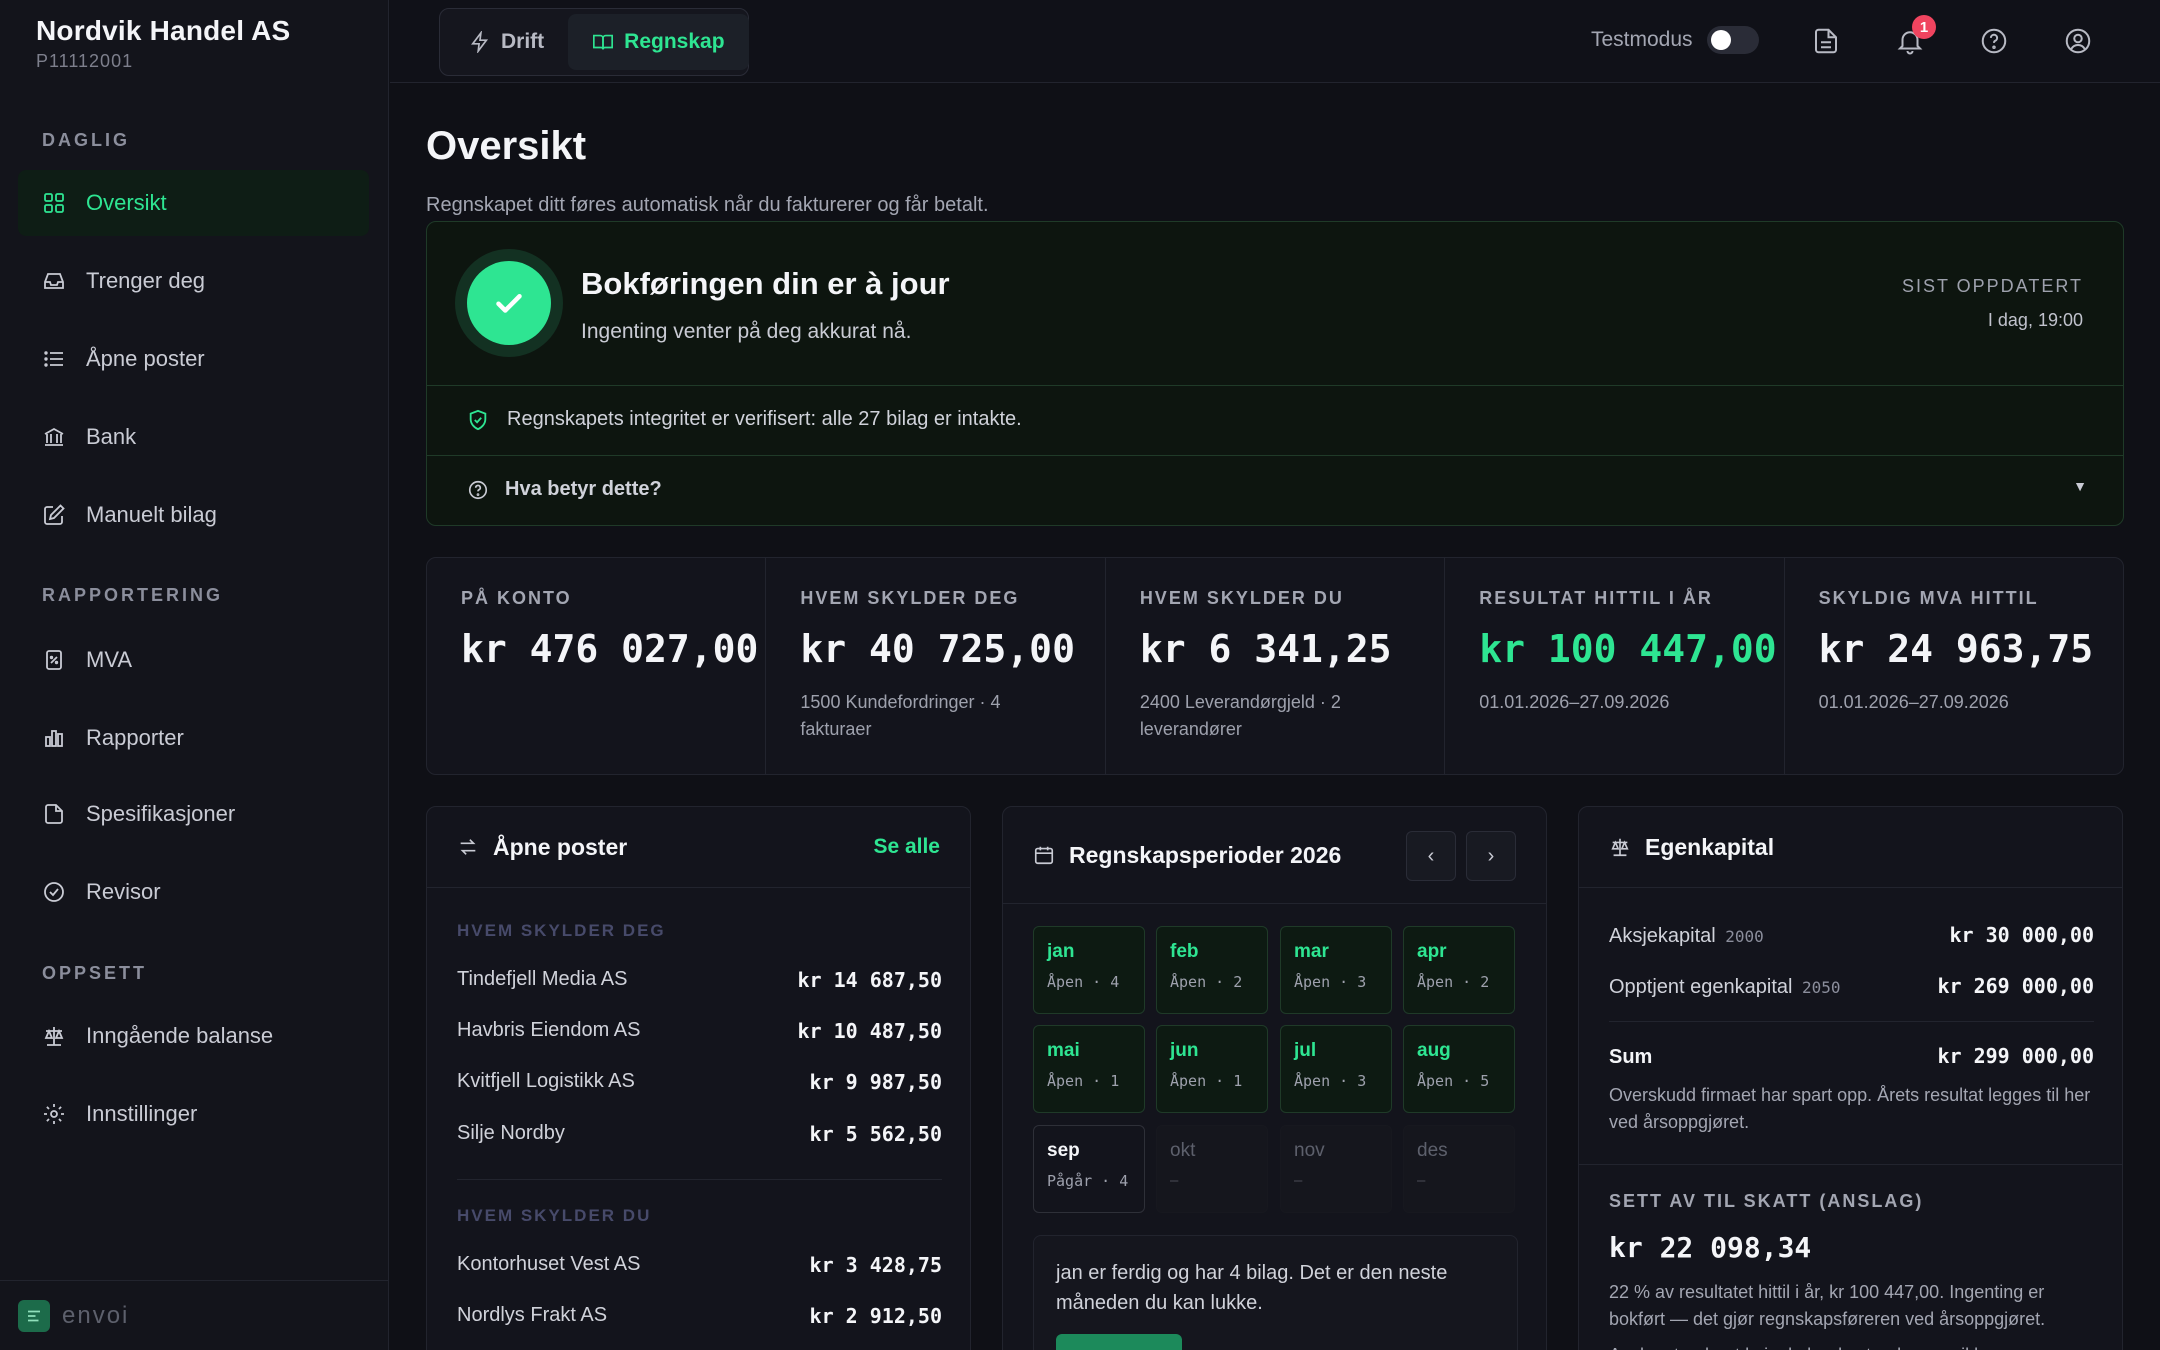 This screenshot has width=2160, height=1350. I want to click on sidebar-item-spesifikasjoner: Spesifikasjoner, so click(193, 814).